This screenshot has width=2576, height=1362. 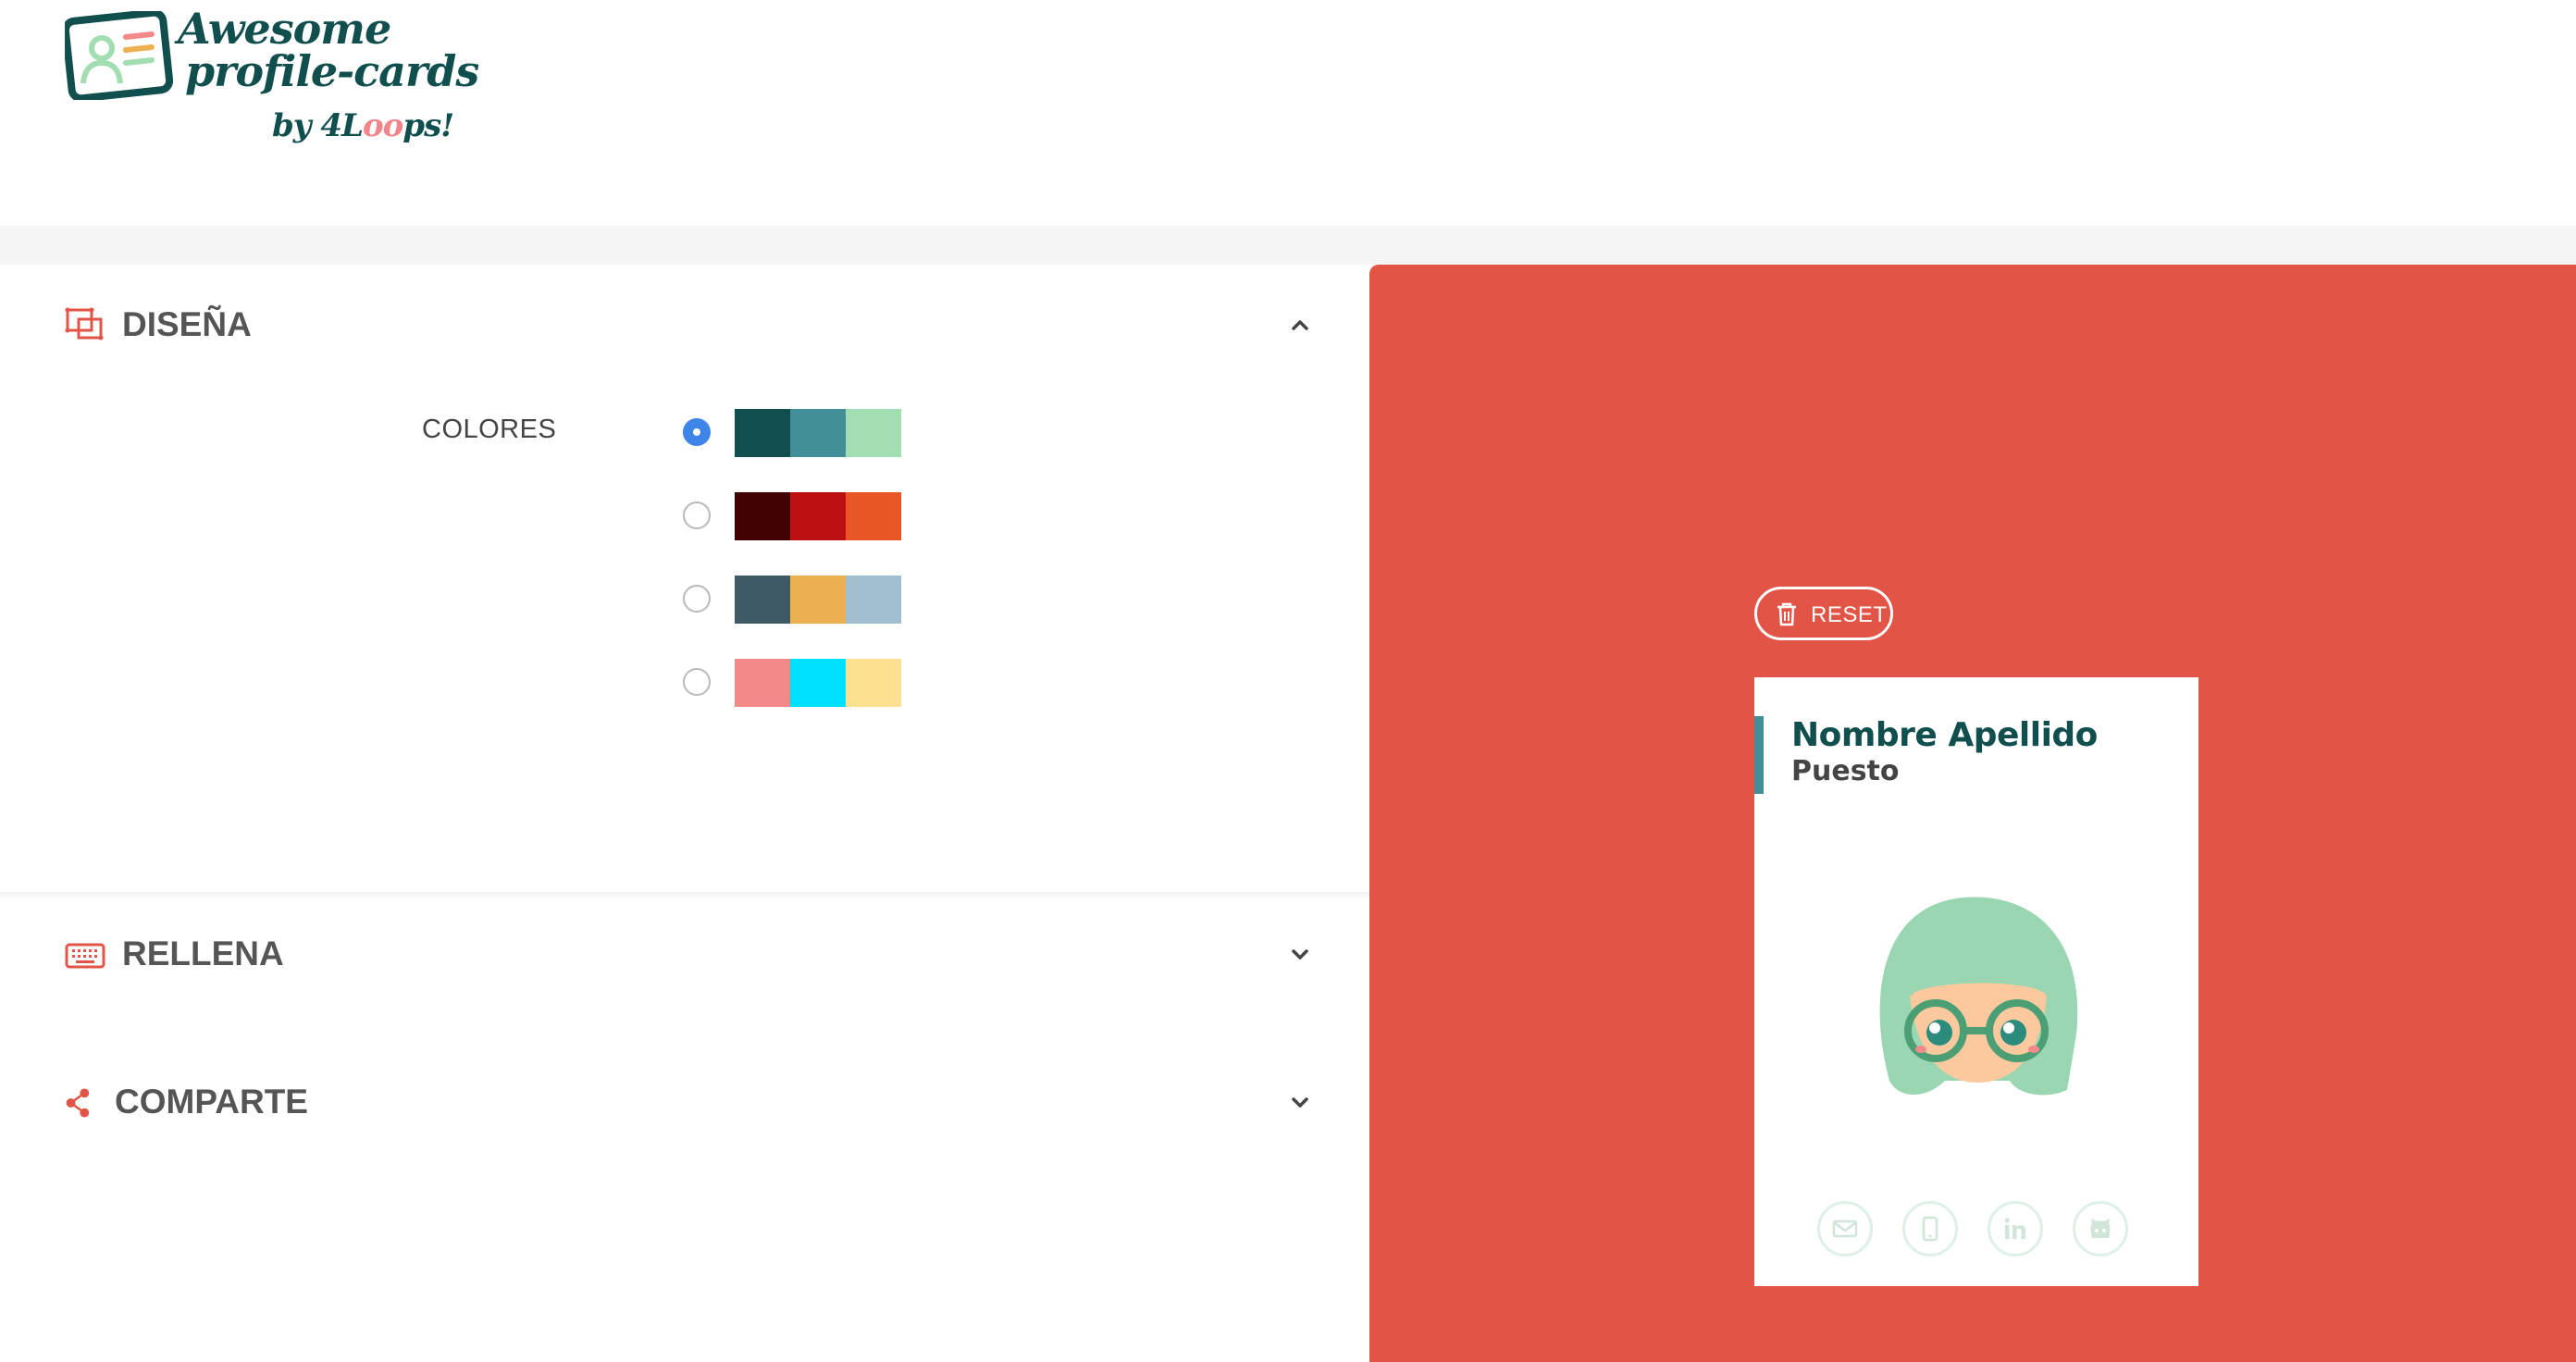 I want to click on trash-icon, so click(x=1786, y=614).